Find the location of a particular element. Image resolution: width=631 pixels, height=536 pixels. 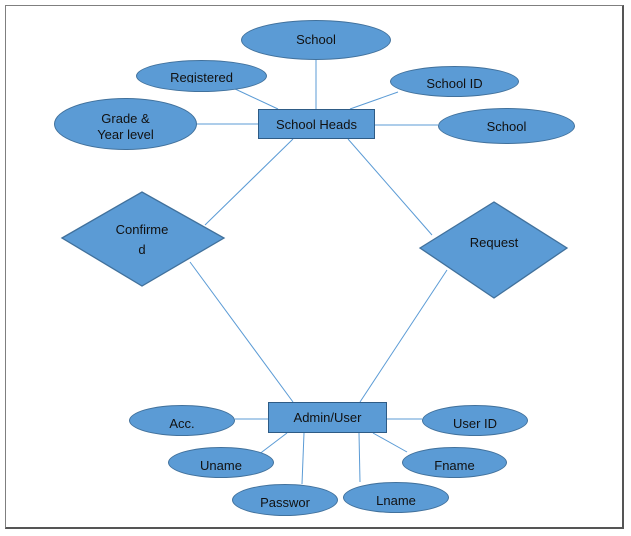

attr-label: Uname is located at coordinates (221, 464).